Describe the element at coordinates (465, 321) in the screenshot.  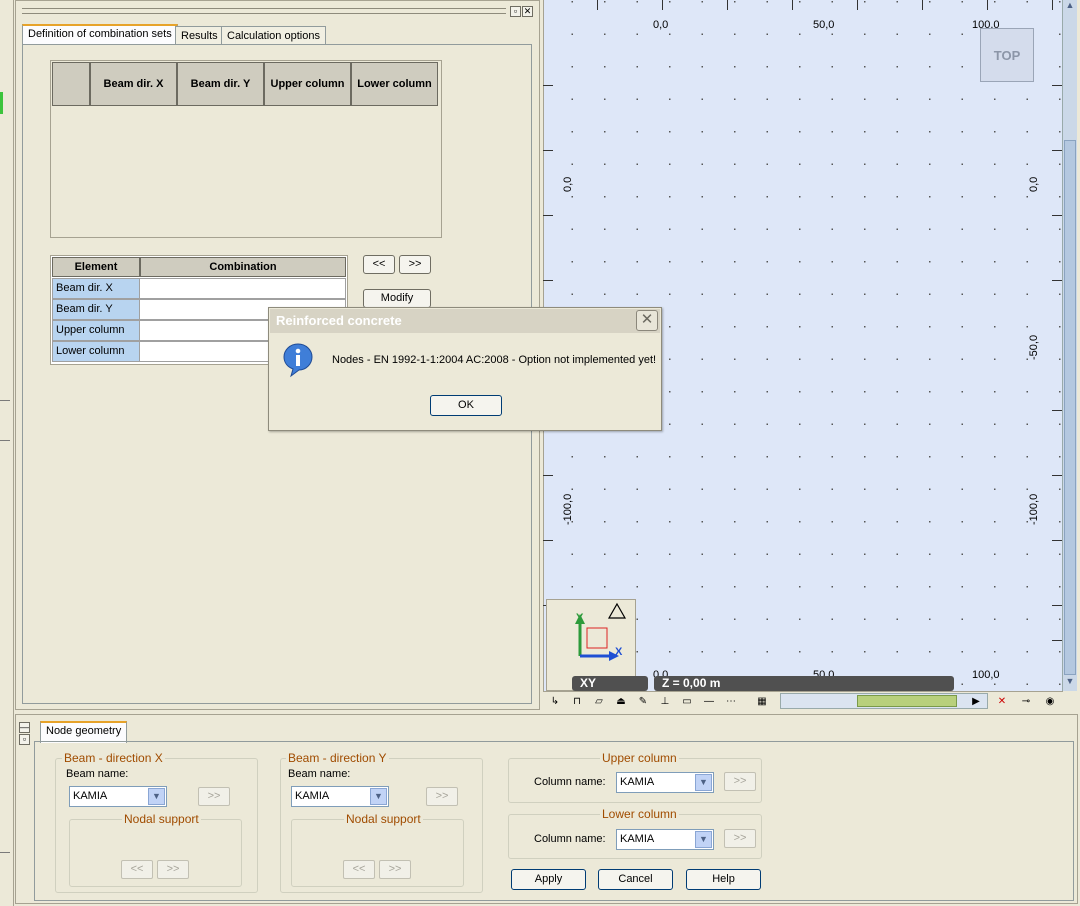
I see `dialog-title: Reinforced concrete` at that location.